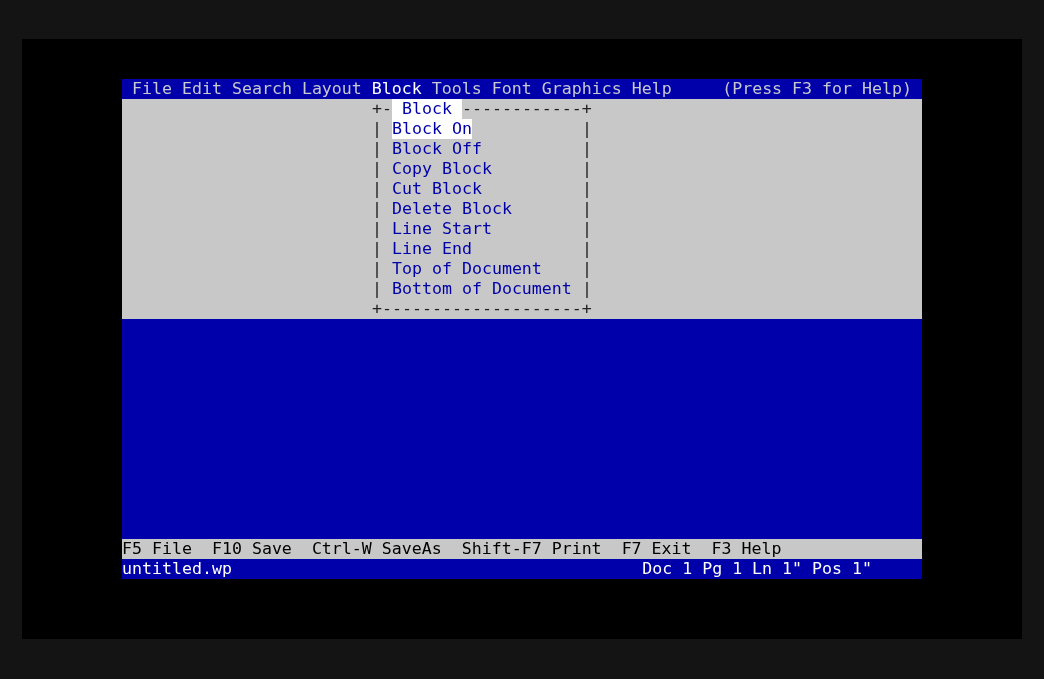 This screenshot has width=1044, height=679. Describe the element at coordinates (261, 89) in the screenshot. I see `menu-item: Search` at that location.